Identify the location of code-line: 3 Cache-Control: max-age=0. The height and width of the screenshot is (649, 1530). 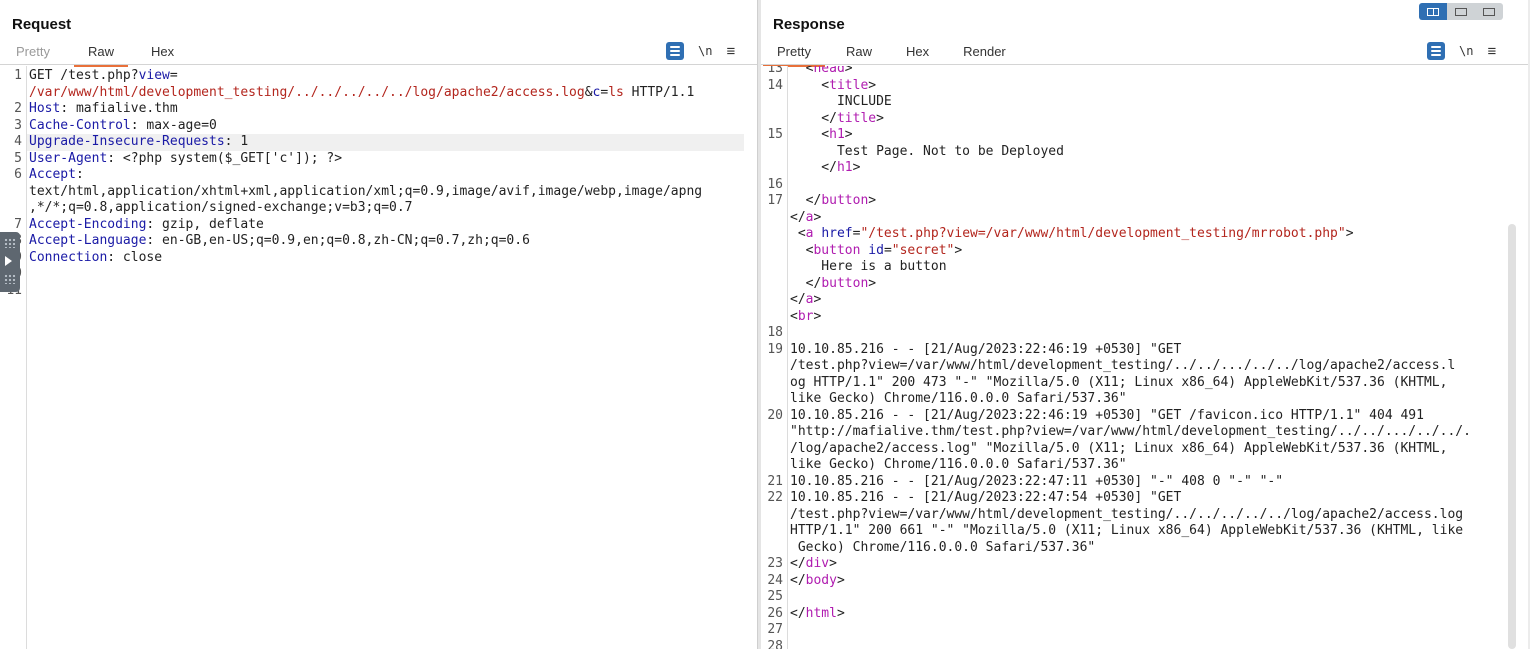
(378, 126).